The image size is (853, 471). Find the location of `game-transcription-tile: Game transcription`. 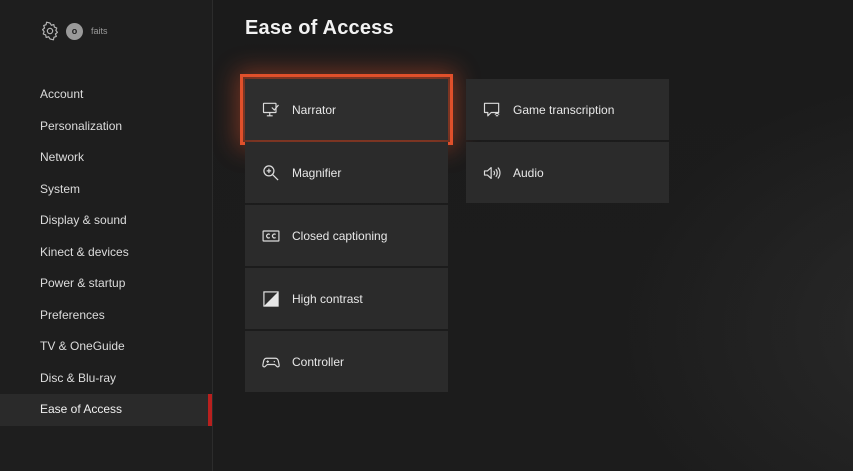

game-transcription-tile: Game transcription is located at coordinates (567, 109).